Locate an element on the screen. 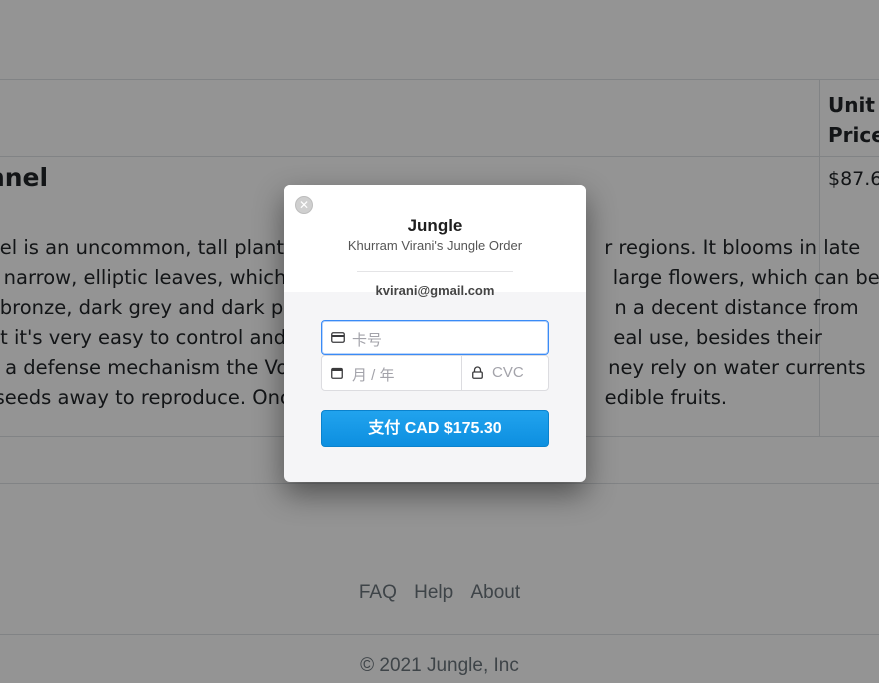  credit-card-icon is located at coordinates (338, 337).